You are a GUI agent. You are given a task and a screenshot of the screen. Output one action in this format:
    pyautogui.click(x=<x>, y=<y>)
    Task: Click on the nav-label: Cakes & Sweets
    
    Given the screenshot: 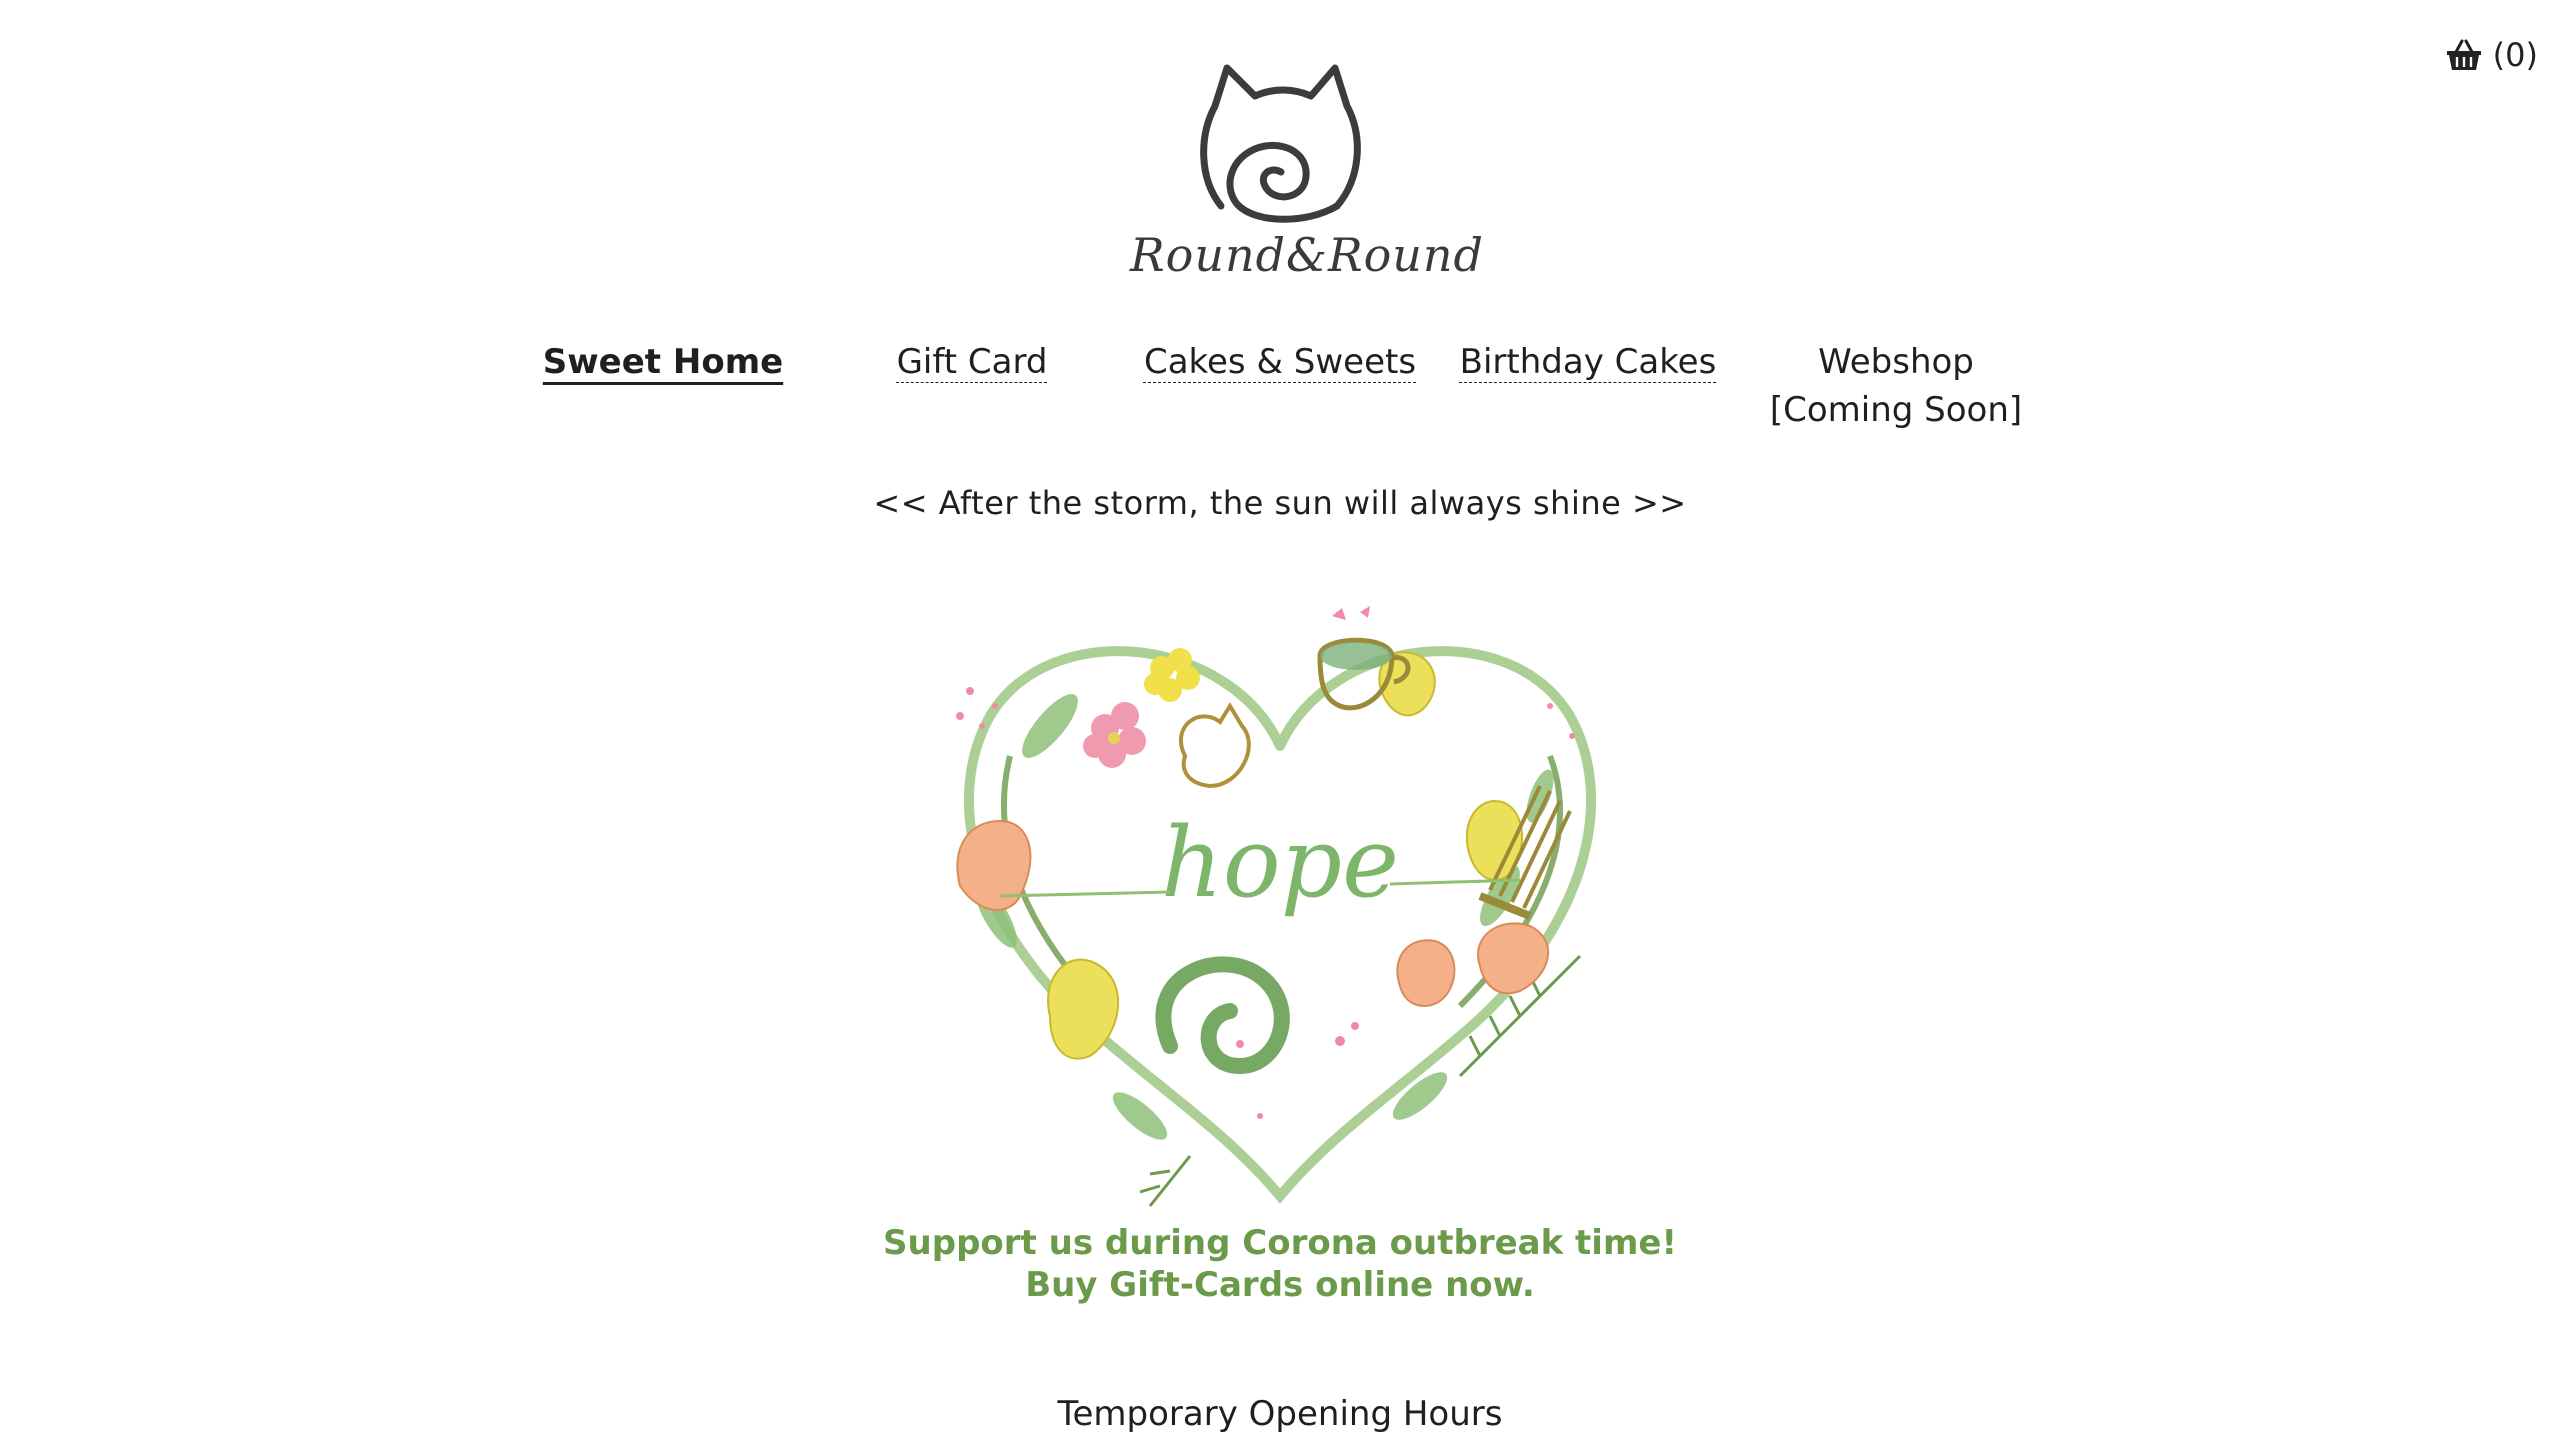 What is the action you would take?
    pyautogui.click(x=1280, y=362)
    